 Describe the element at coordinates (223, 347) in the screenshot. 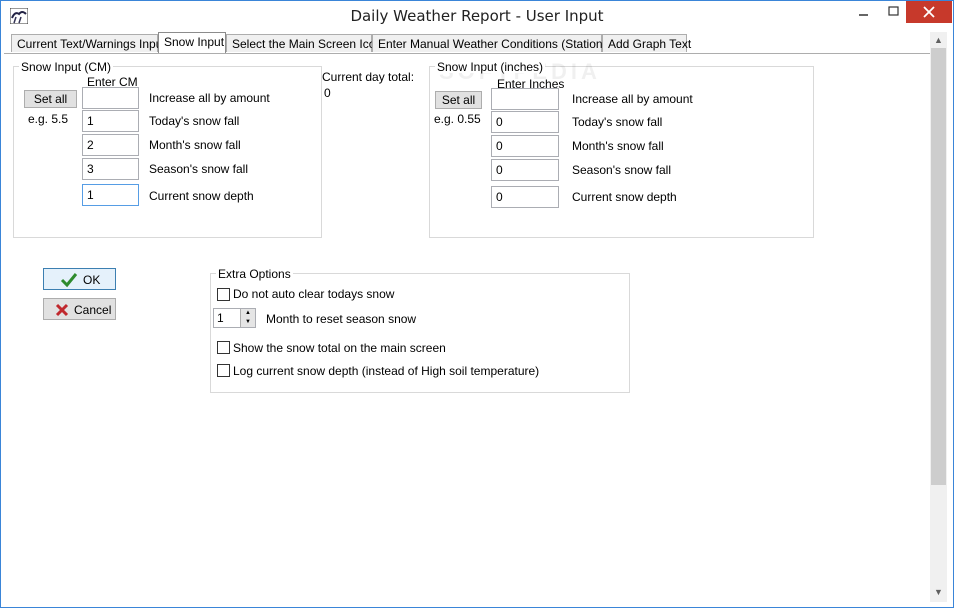

I see `show-total-checkbox` at that location.